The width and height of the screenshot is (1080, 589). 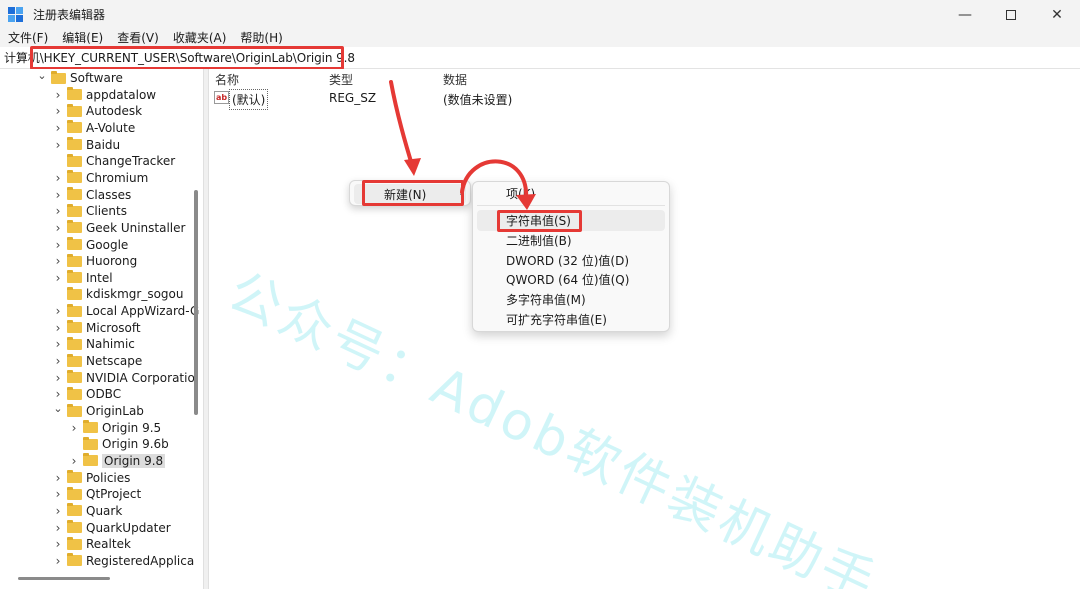 I want to click on menu-view: 查看(V), so click(x=138, y=38).